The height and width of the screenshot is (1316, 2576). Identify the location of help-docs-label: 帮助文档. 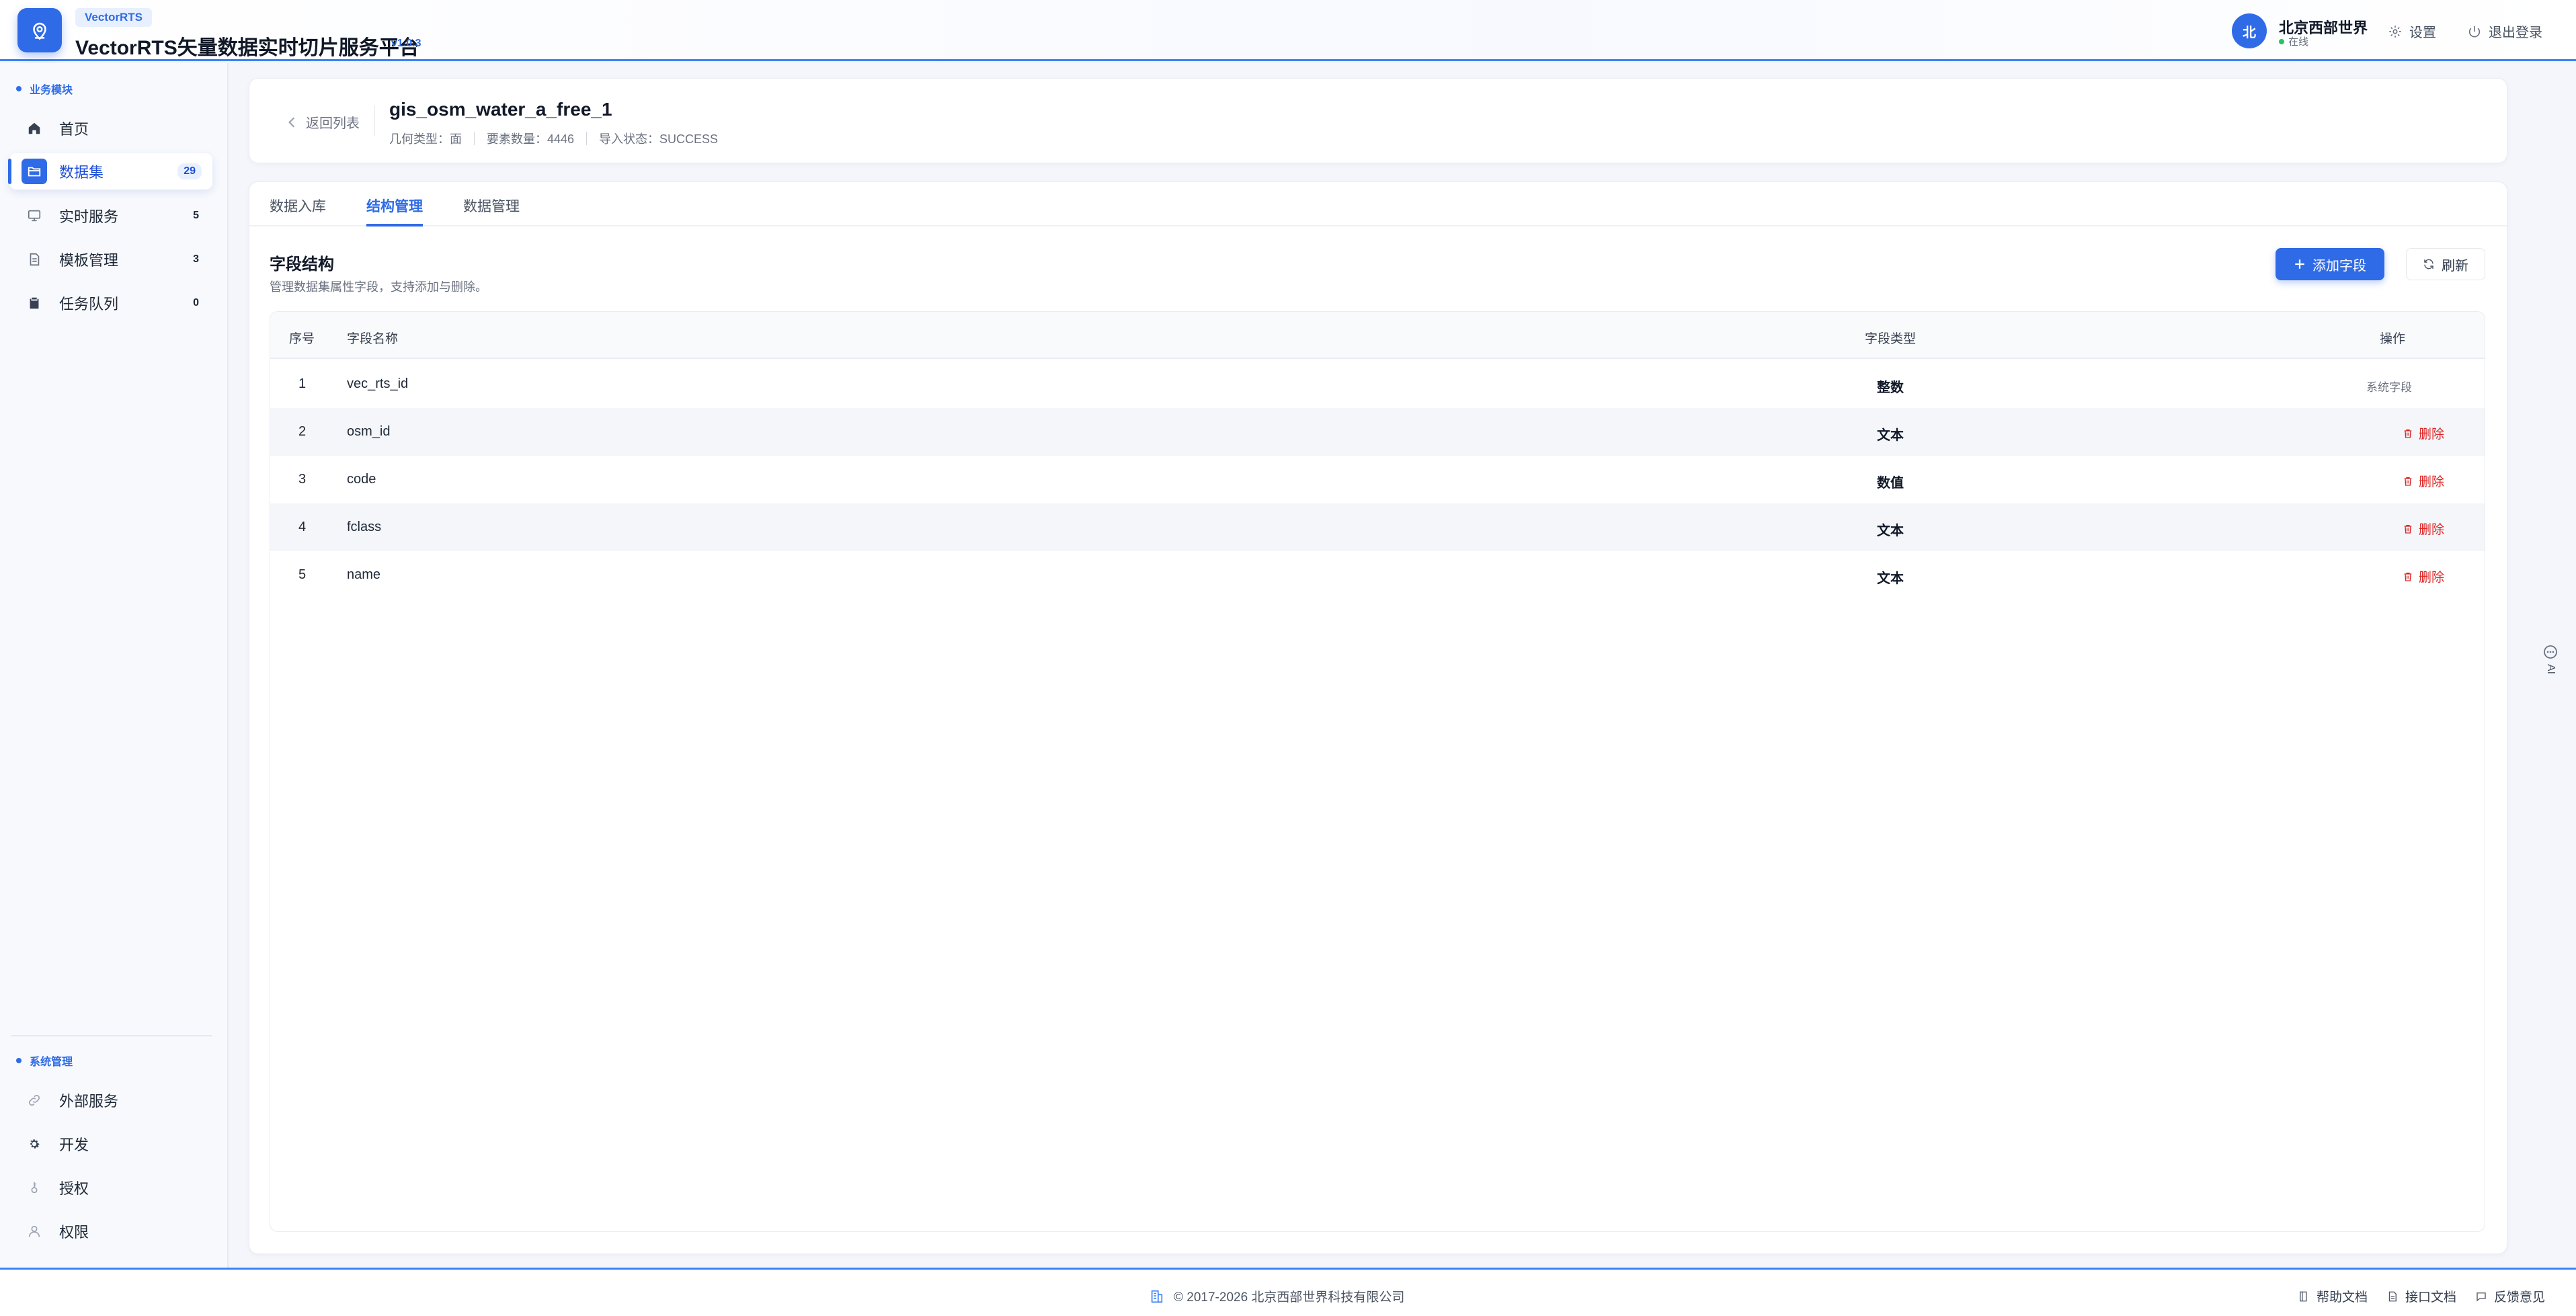
(2342, 1298).